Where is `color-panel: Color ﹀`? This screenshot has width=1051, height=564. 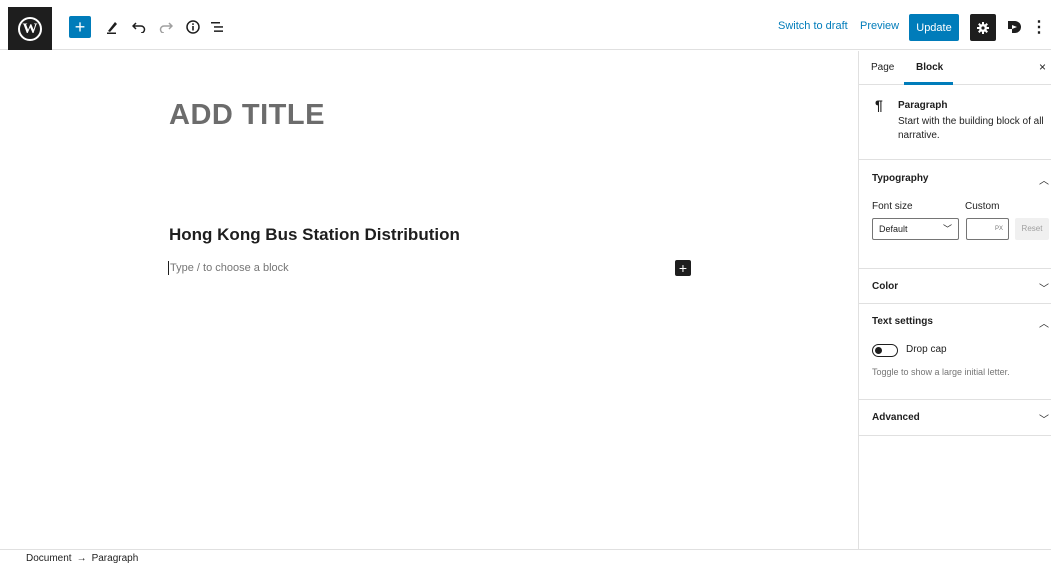
color-panel: Color ﹀ is located at coordinates (955, 286).